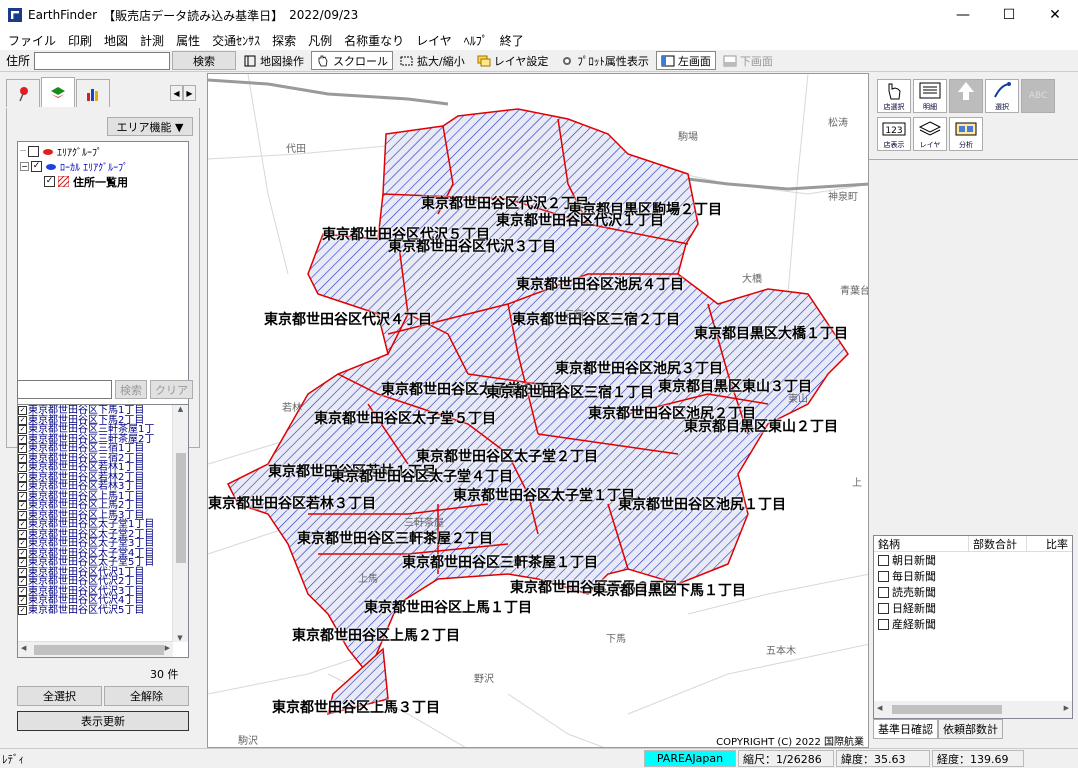  Describe the element at coordinates (685, 60) in the screenshot. I see `left-screen-button: 左画面` at that location.